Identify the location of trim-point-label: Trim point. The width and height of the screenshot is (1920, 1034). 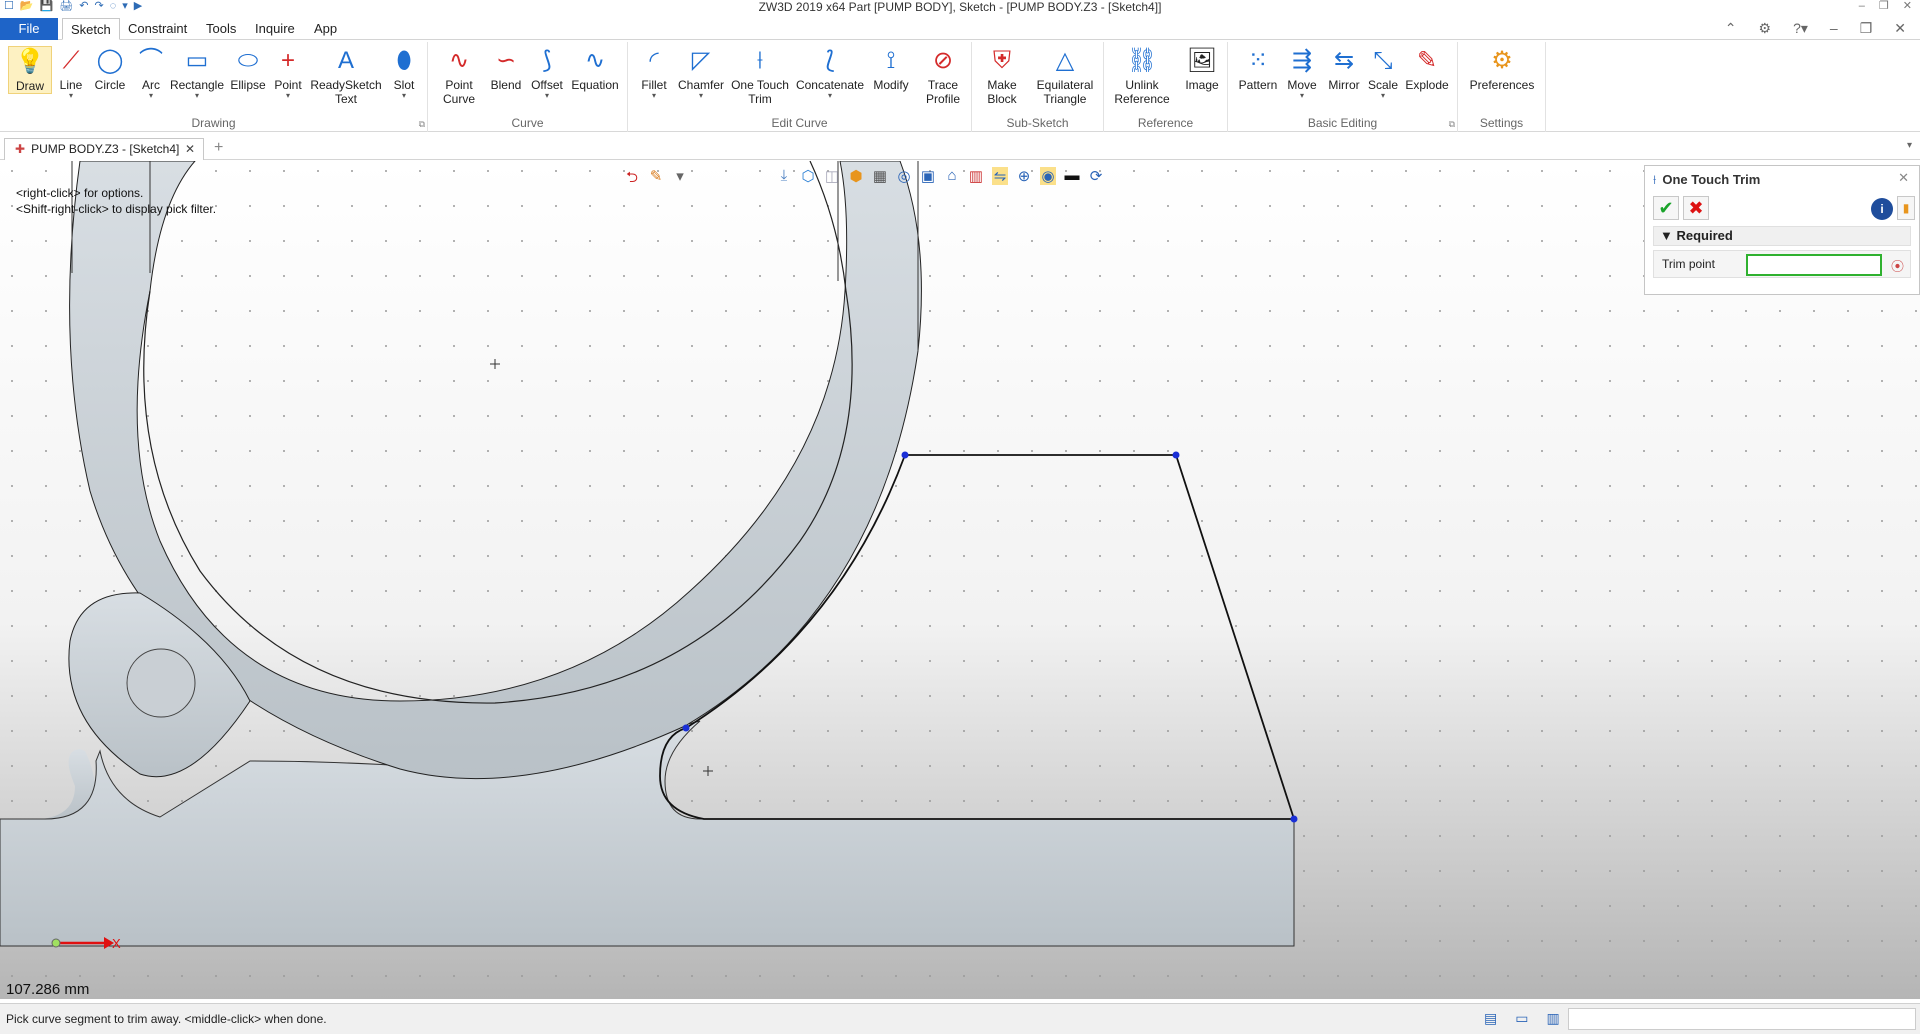
(1688, 264).